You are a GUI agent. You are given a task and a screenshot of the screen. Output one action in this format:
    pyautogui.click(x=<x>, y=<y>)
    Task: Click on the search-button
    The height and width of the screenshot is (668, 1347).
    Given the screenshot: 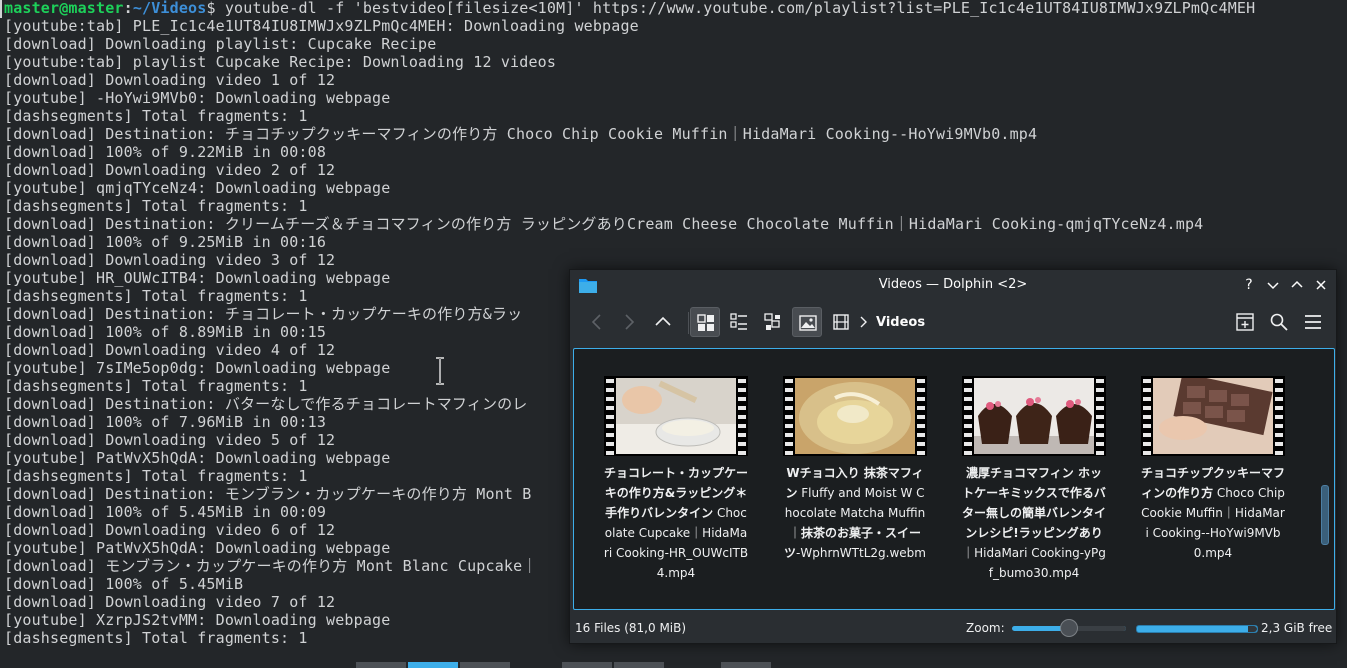 What is the action you would take?
    pyautogui.click(x=1279, y=322)
    